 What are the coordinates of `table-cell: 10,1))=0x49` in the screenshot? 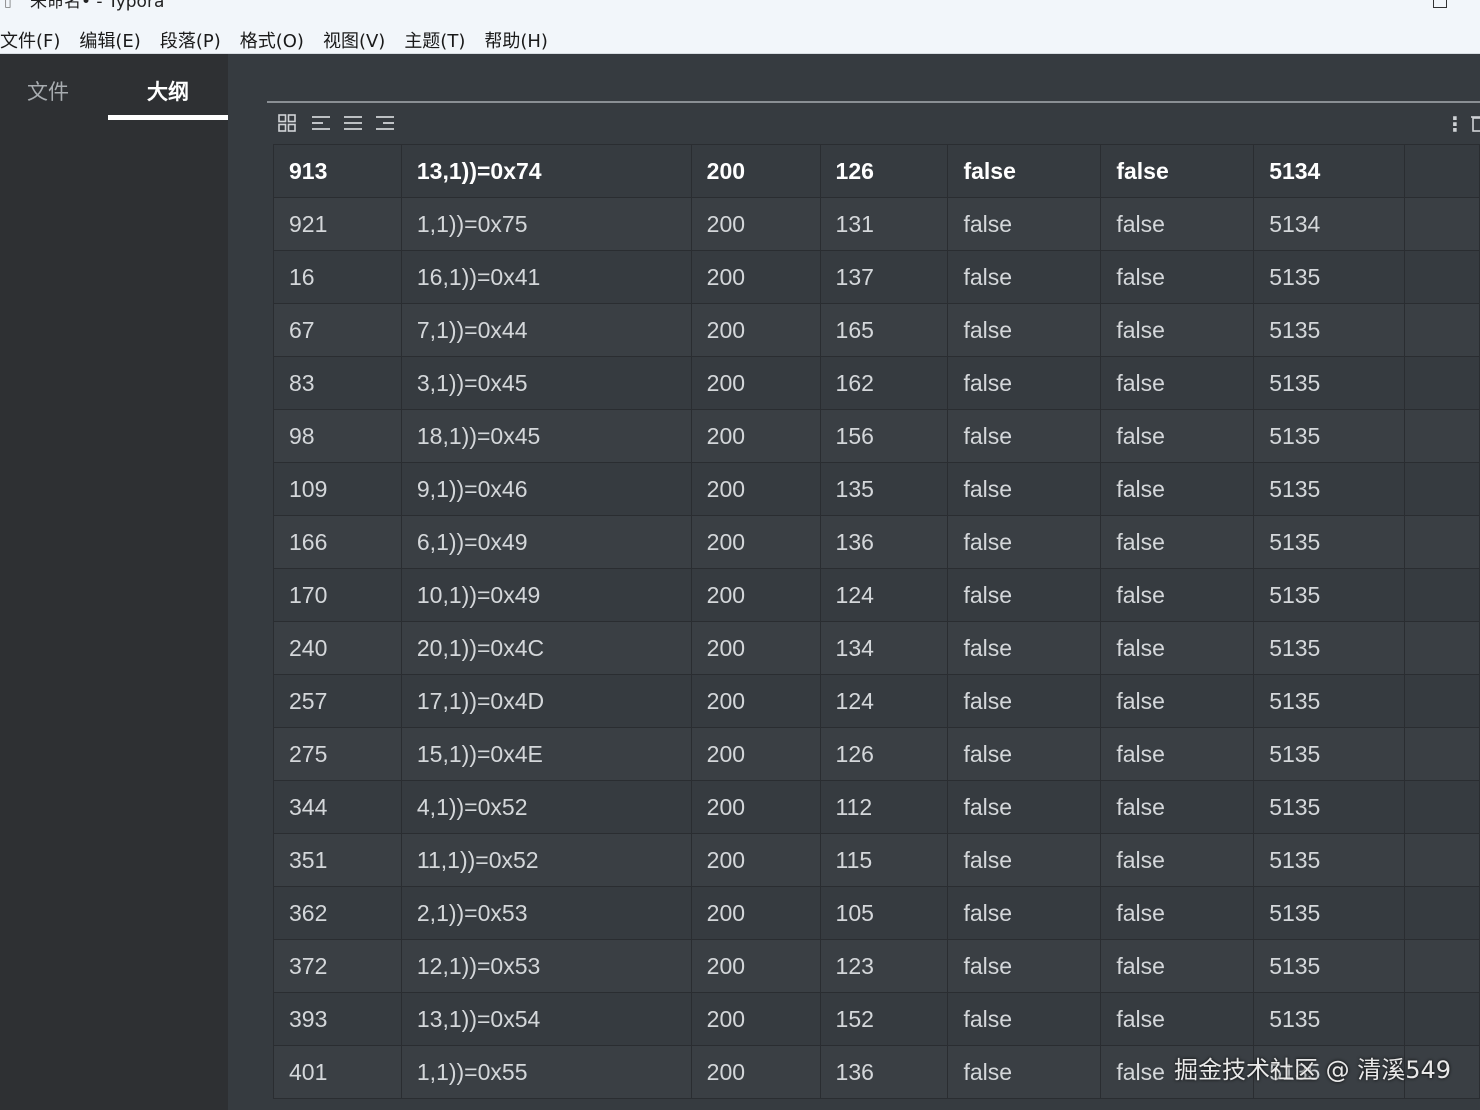 It's located at (546, 595).